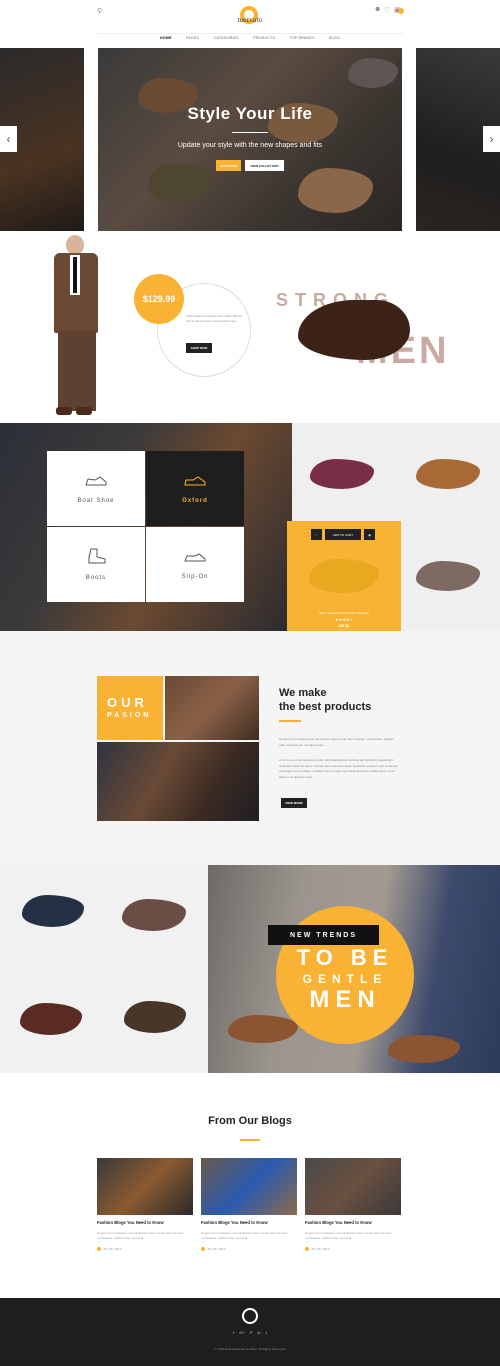 Image resolution: width=500 pixels, height=1366 pixels. What do you see at coordinates (228, 165) in the screenshot?
I see `shop-now-button: SHOP NOW` at bounding box center [228, 165].